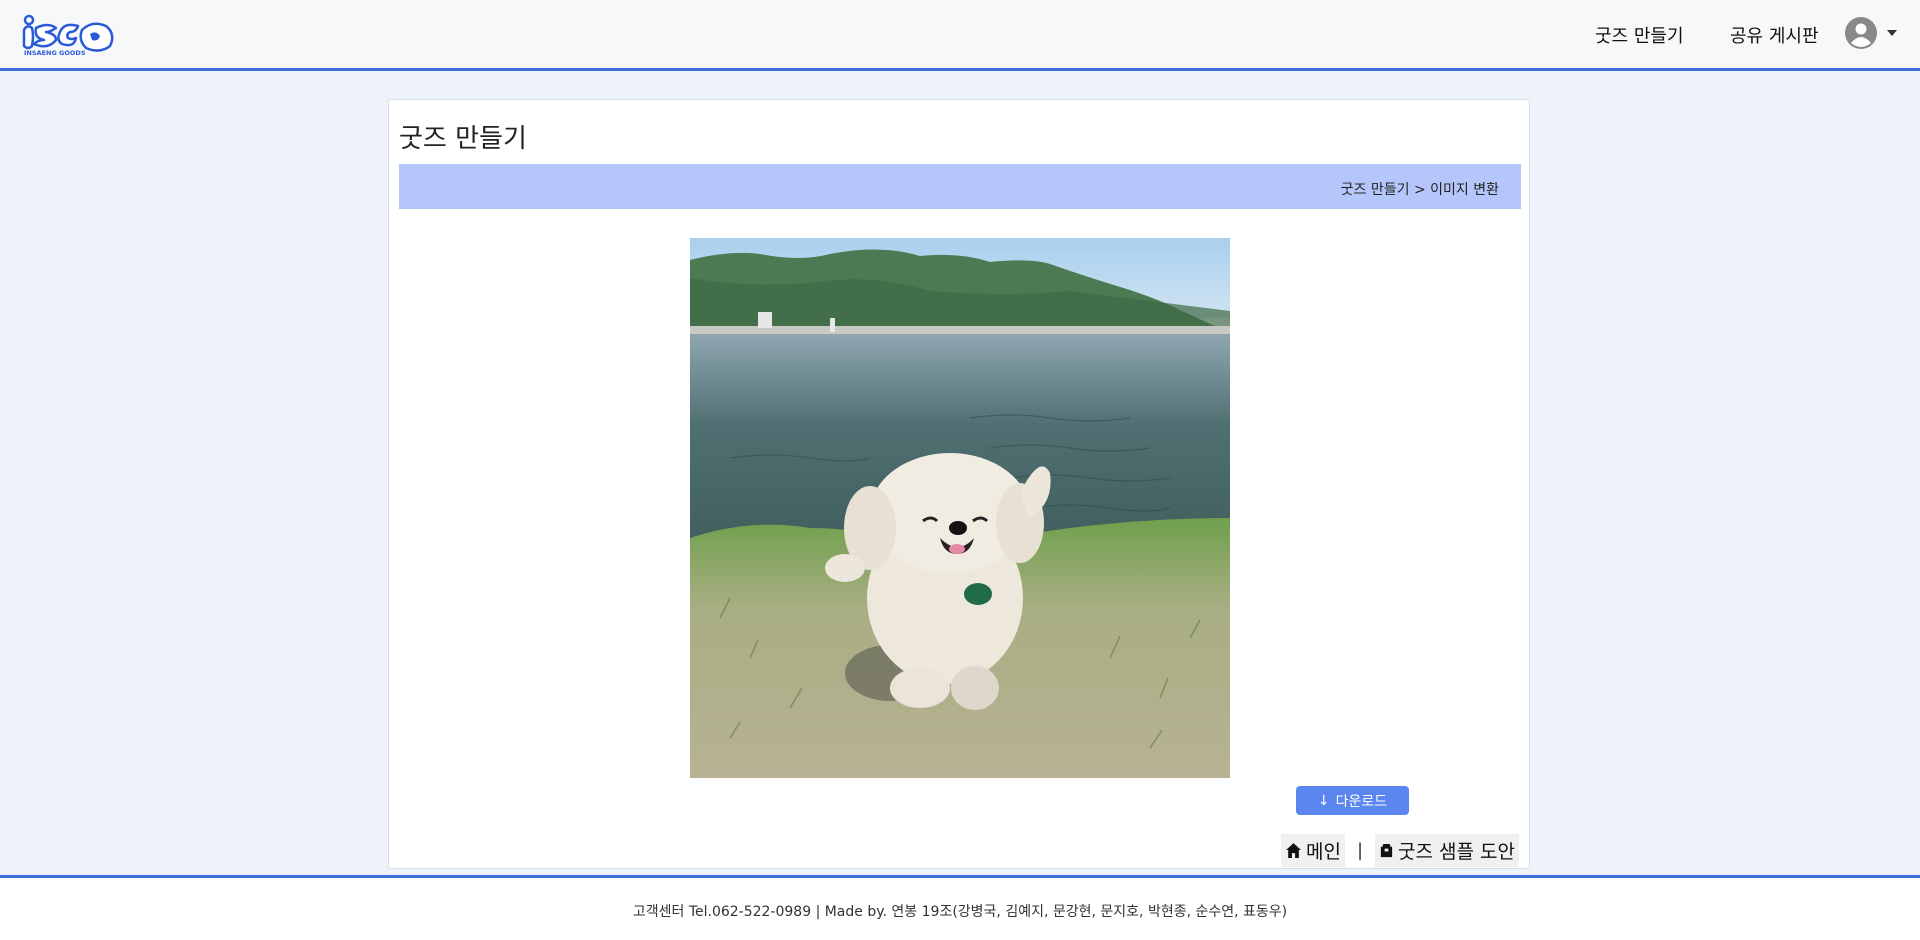 The width and height of the screenshot is (1920, 940). Describe the element at coordinates (1639, 35) in the screenshot. I see `nav-make-goods: 굿즈 만들기` at that location.